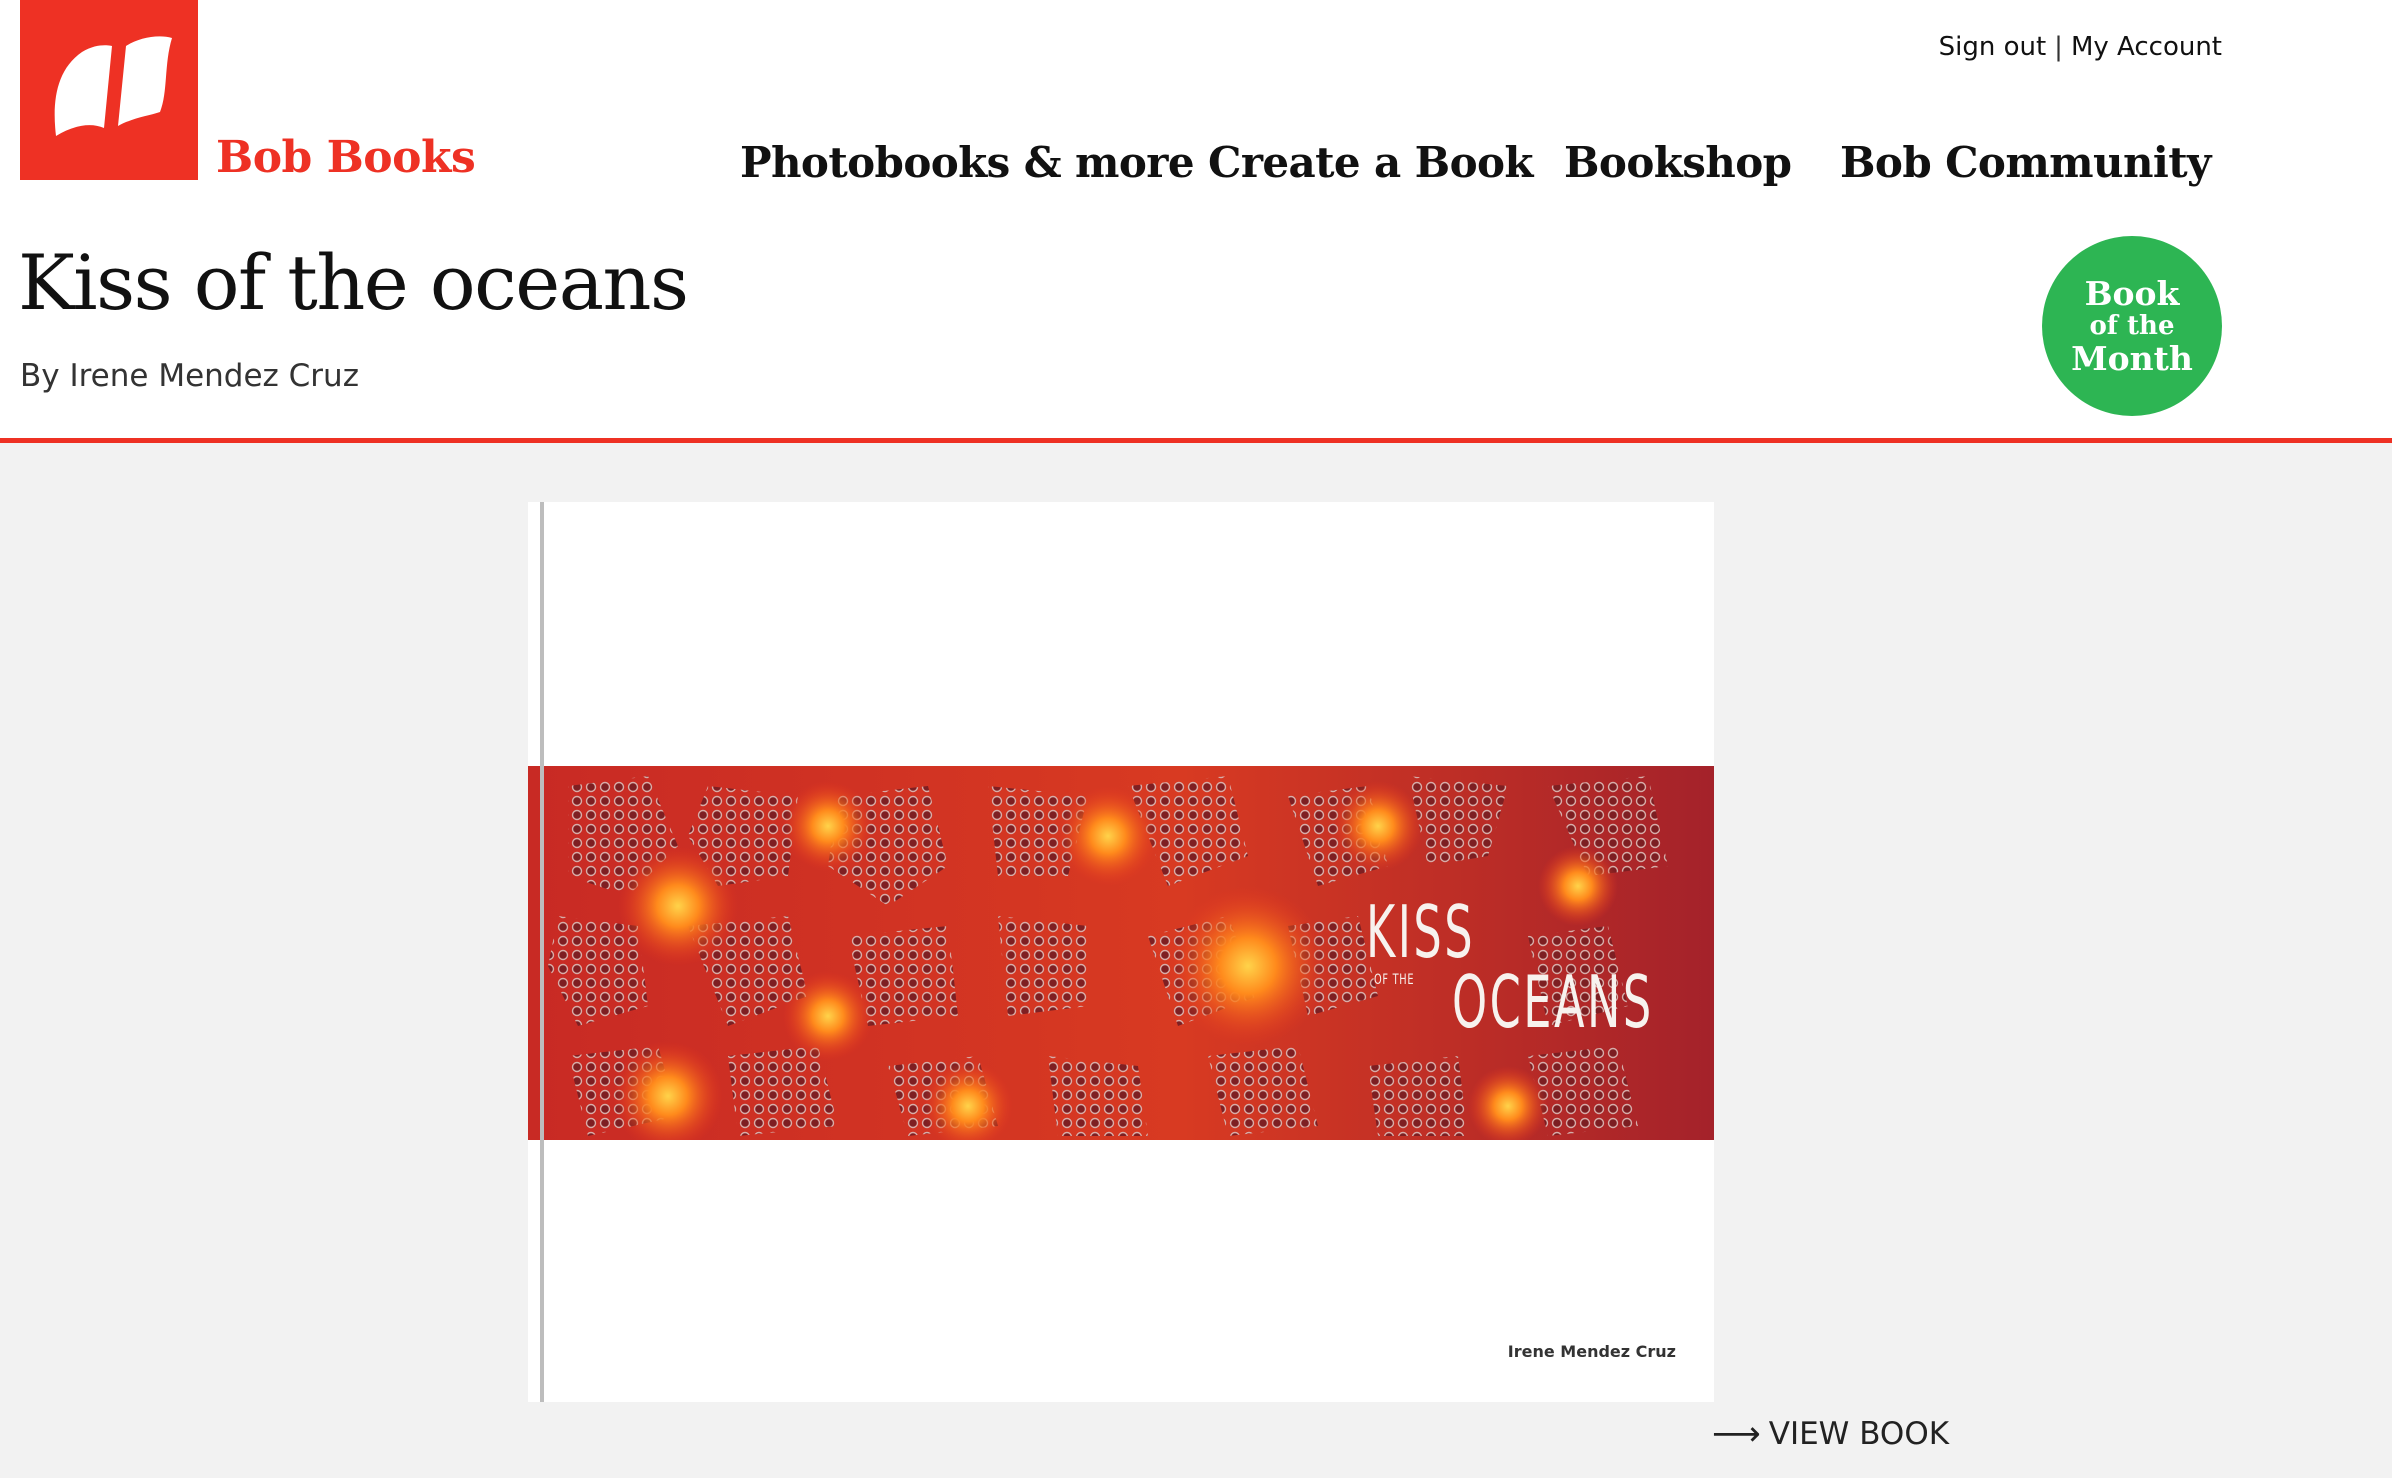  What do you see at coordinates (1736, 1434) in the screenshot?
I see `arrow-right-icon: ⟶` at bounding box center [1736, 1434].